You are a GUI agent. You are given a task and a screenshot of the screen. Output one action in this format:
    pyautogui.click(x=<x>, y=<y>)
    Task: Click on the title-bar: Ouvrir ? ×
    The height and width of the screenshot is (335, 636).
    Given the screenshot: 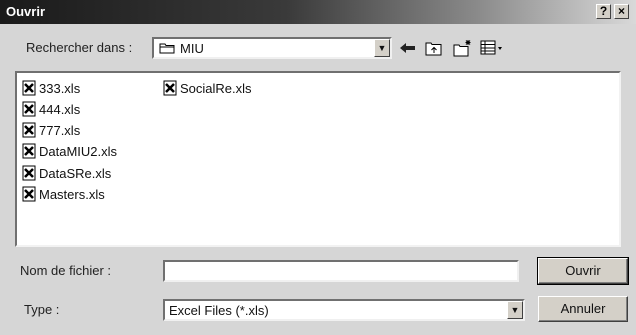 What is the action you would take?
    pyautogui.click(x=318, y=12)
    